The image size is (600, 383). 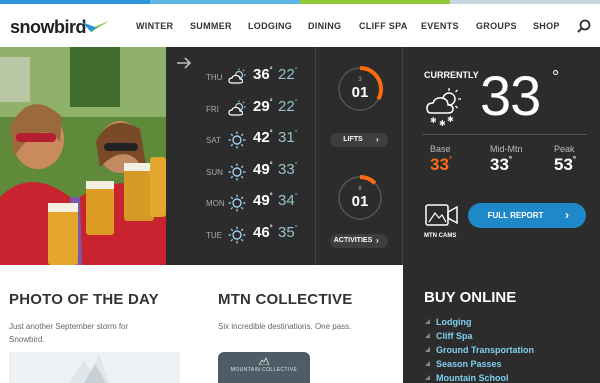 What do you see at coordinates (556, 77) in the screenshot?
I see `current-degree-symbol: °` at bounding box center [556, 77].